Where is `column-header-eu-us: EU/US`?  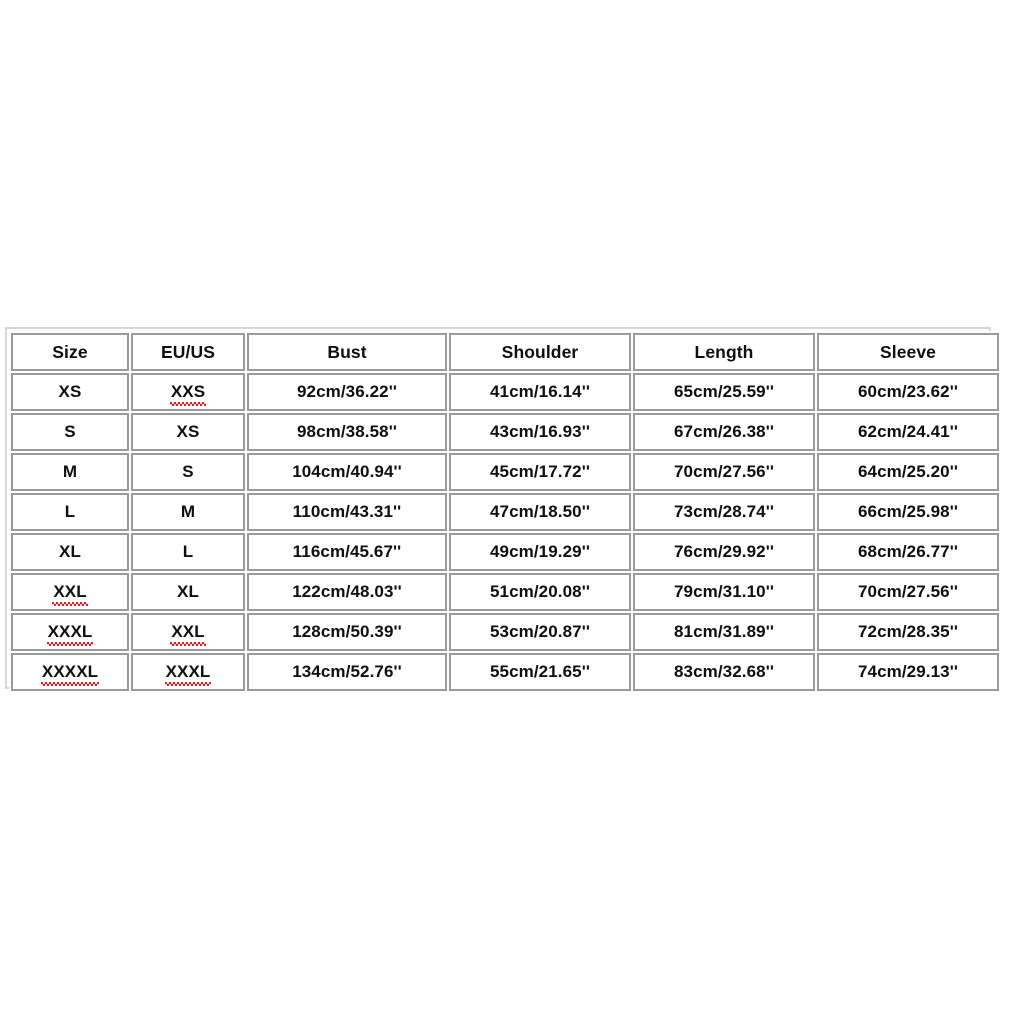
column-header-eu-us: EU/US is located at coordinates (188, 352).